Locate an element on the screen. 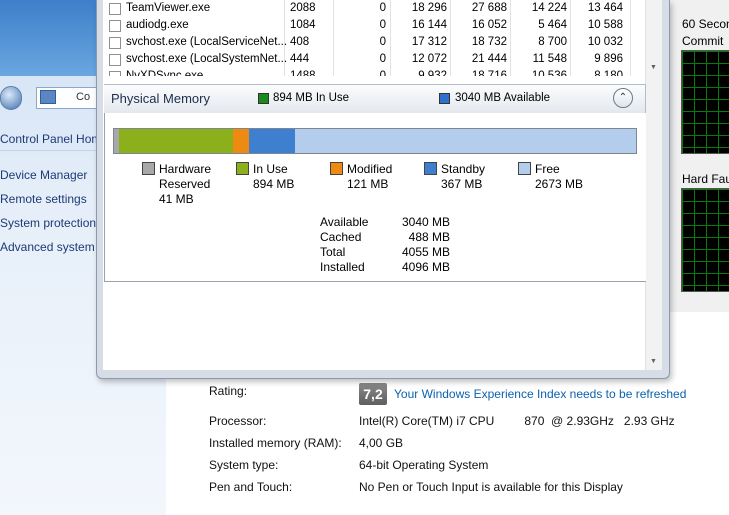  memory-usage-bar is located at coordinates (375, 141).